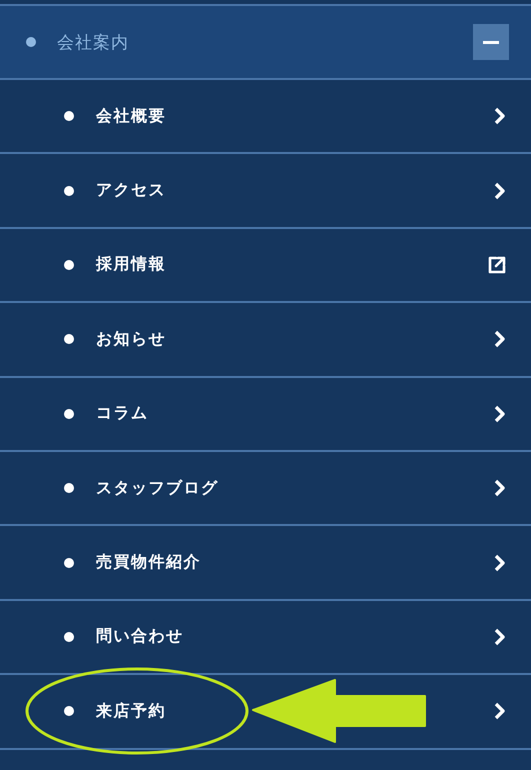  What do you see at coordinates (294, 637) in the screenshot?
I see `menu-link: 問い合わせ` at bounding box center [294, 637].